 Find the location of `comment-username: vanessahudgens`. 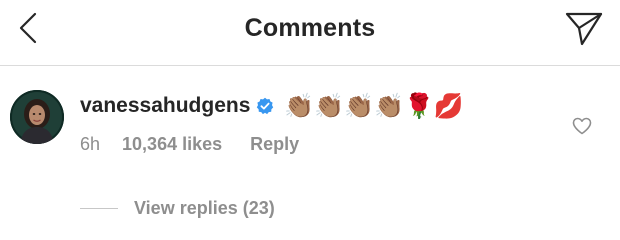

comment-username: vanessahudgens is located at coordinates (165, 106).